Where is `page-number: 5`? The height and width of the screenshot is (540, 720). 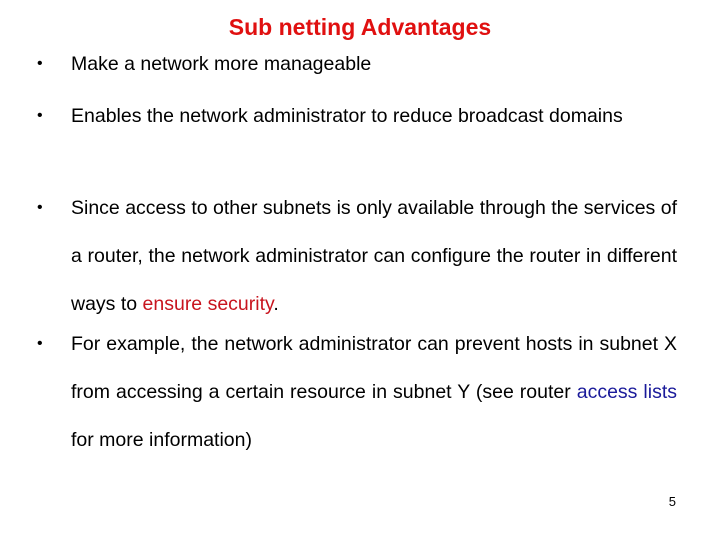
page-number: 5 is located at coordinates (672, 501).